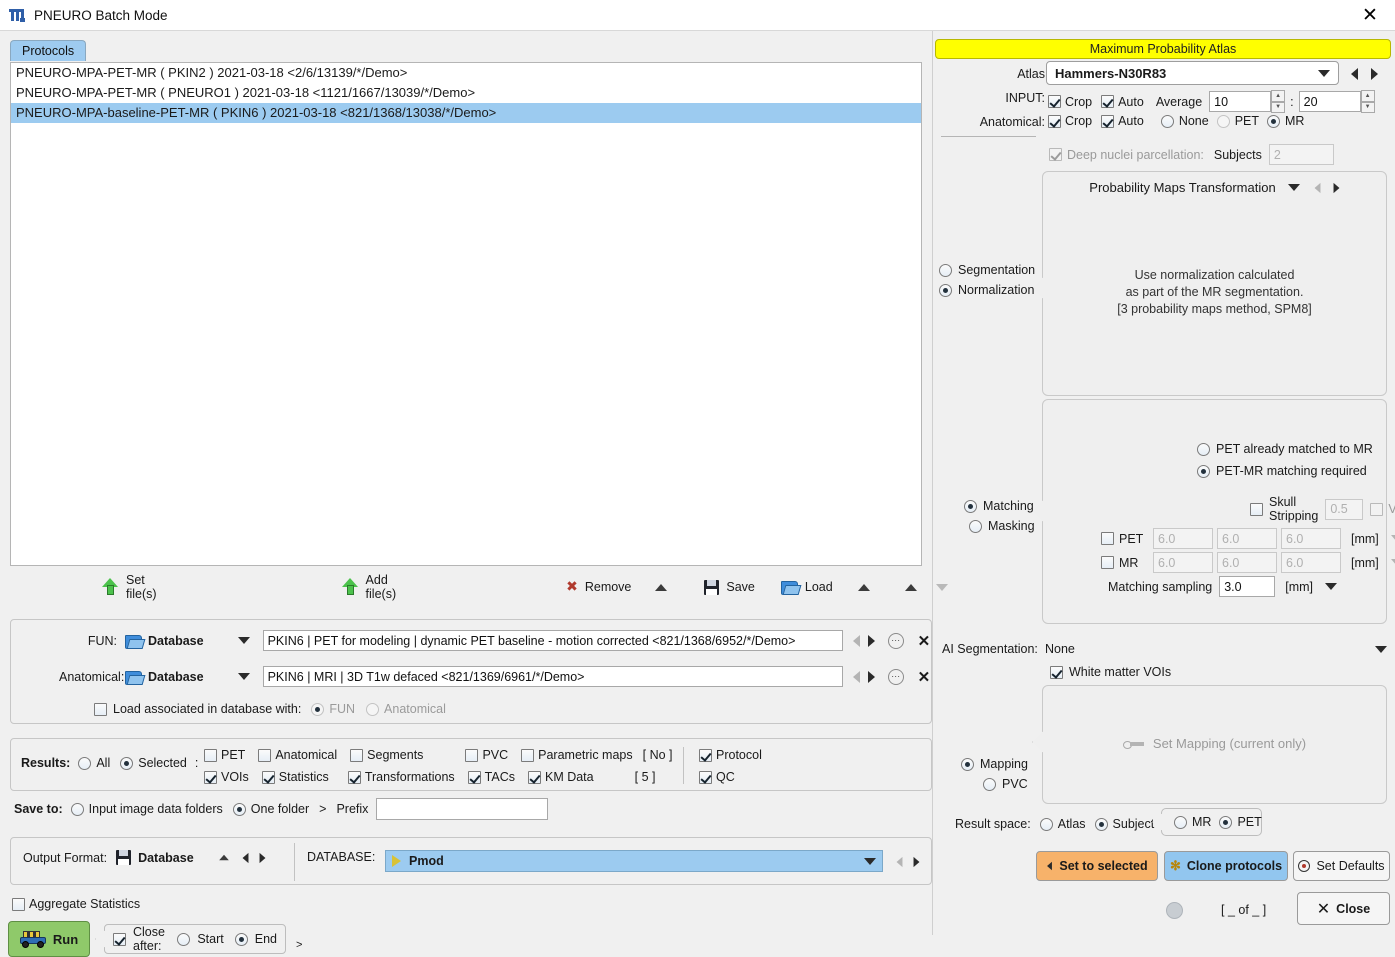  Describe the element at coordinates (472, 755) in the screenshot. I see `result-pvc-checkbox` at that location.